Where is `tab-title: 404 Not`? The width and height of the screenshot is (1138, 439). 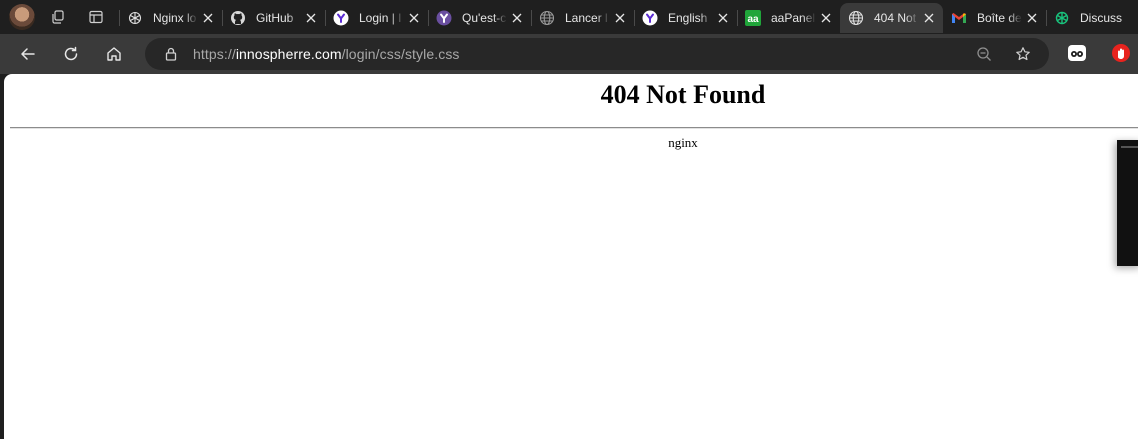
tab-title: 404 Not is located at coordinates (895, 18).